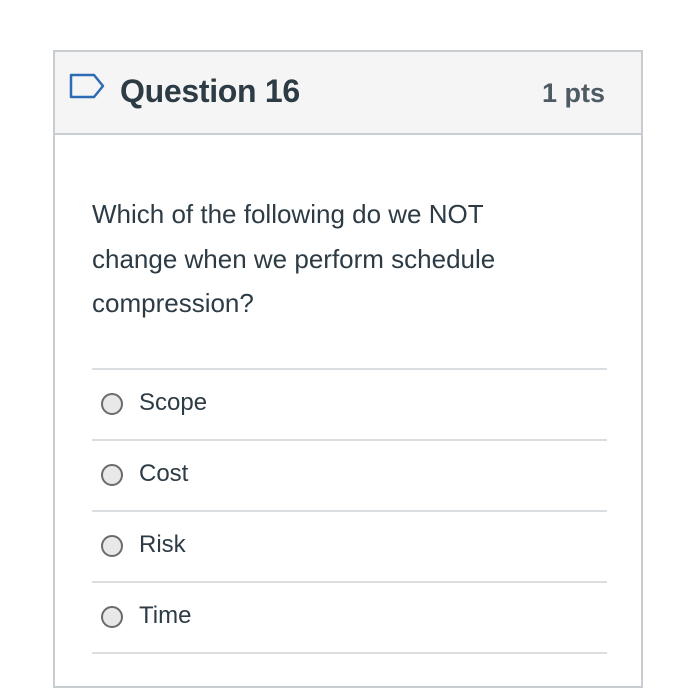 Image resolution: width=698 pixels, height=700 pixels. I want to click on answer-label: Time, so click(165, 615).